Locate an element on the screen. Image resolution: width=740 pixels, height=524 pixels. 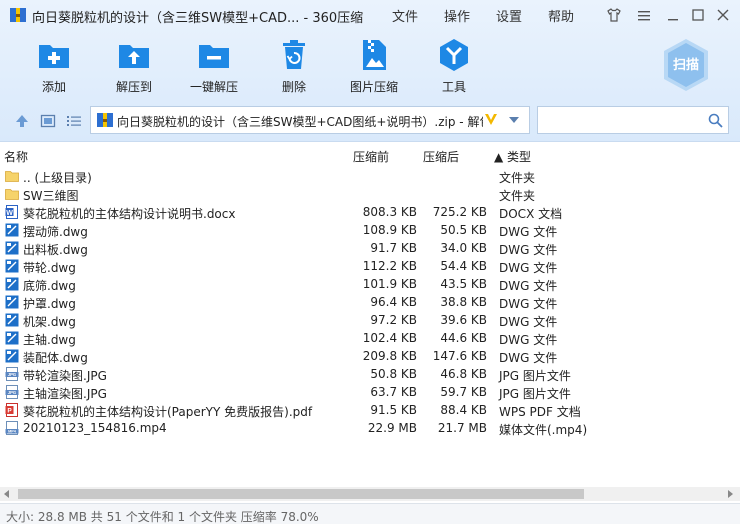
add-button: 添加 is located at coordinates (54, 67).